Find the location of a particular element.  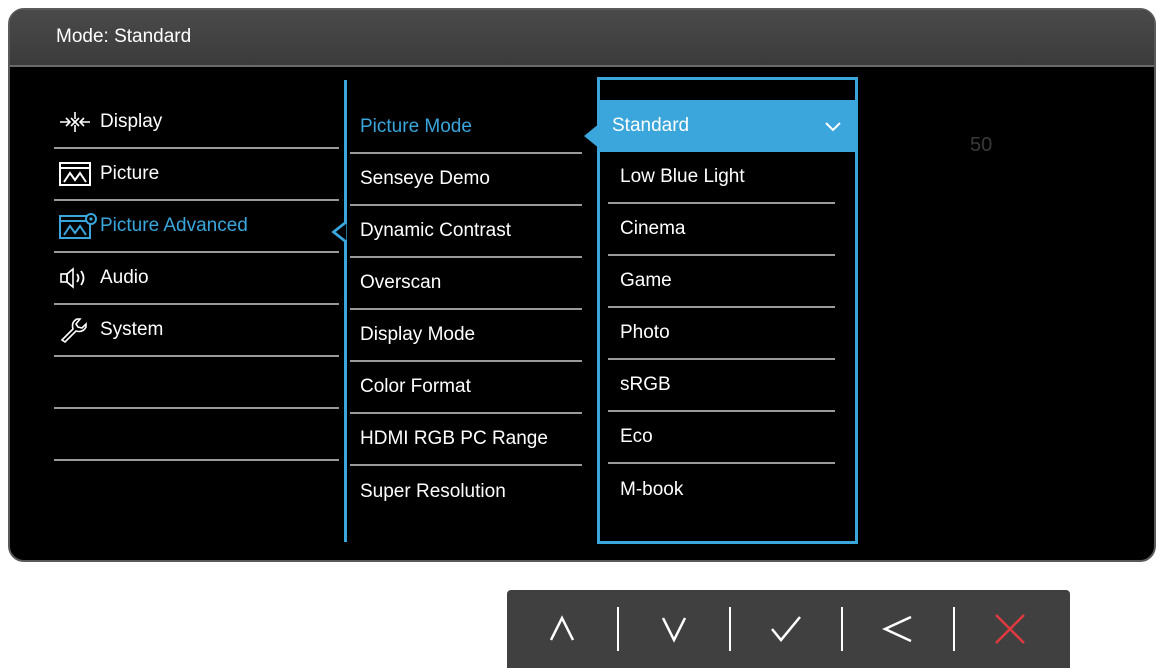

up-key is located at coordinates (562, 629).